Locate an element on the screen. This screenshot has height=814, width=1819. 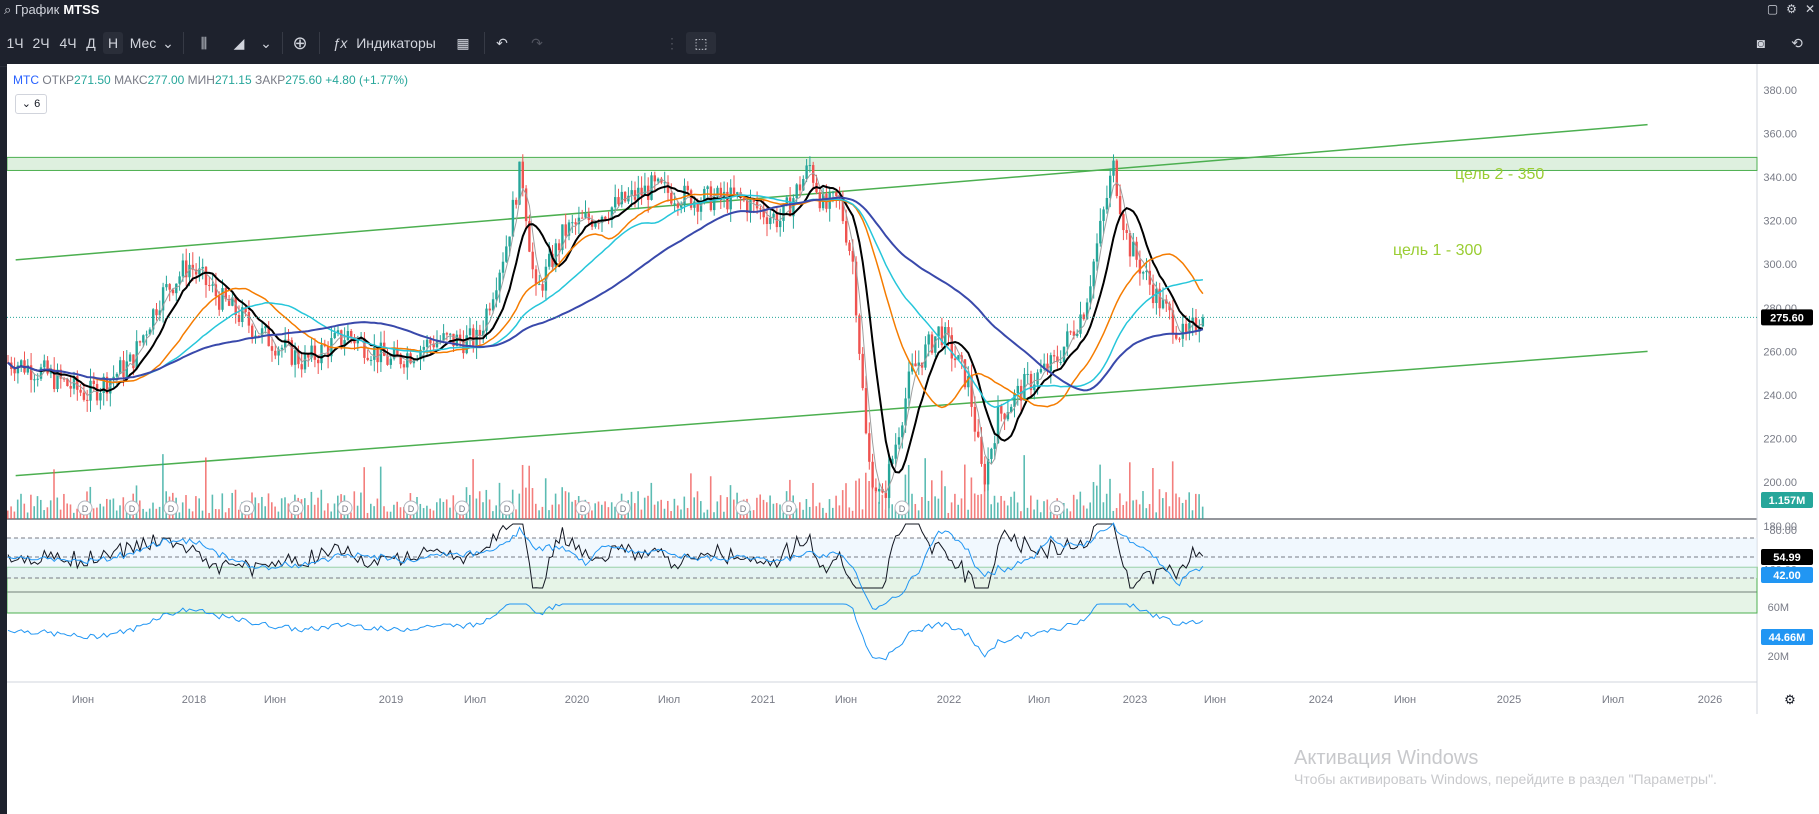
undo-icon: ↶ is located at coordinates (502, 43).